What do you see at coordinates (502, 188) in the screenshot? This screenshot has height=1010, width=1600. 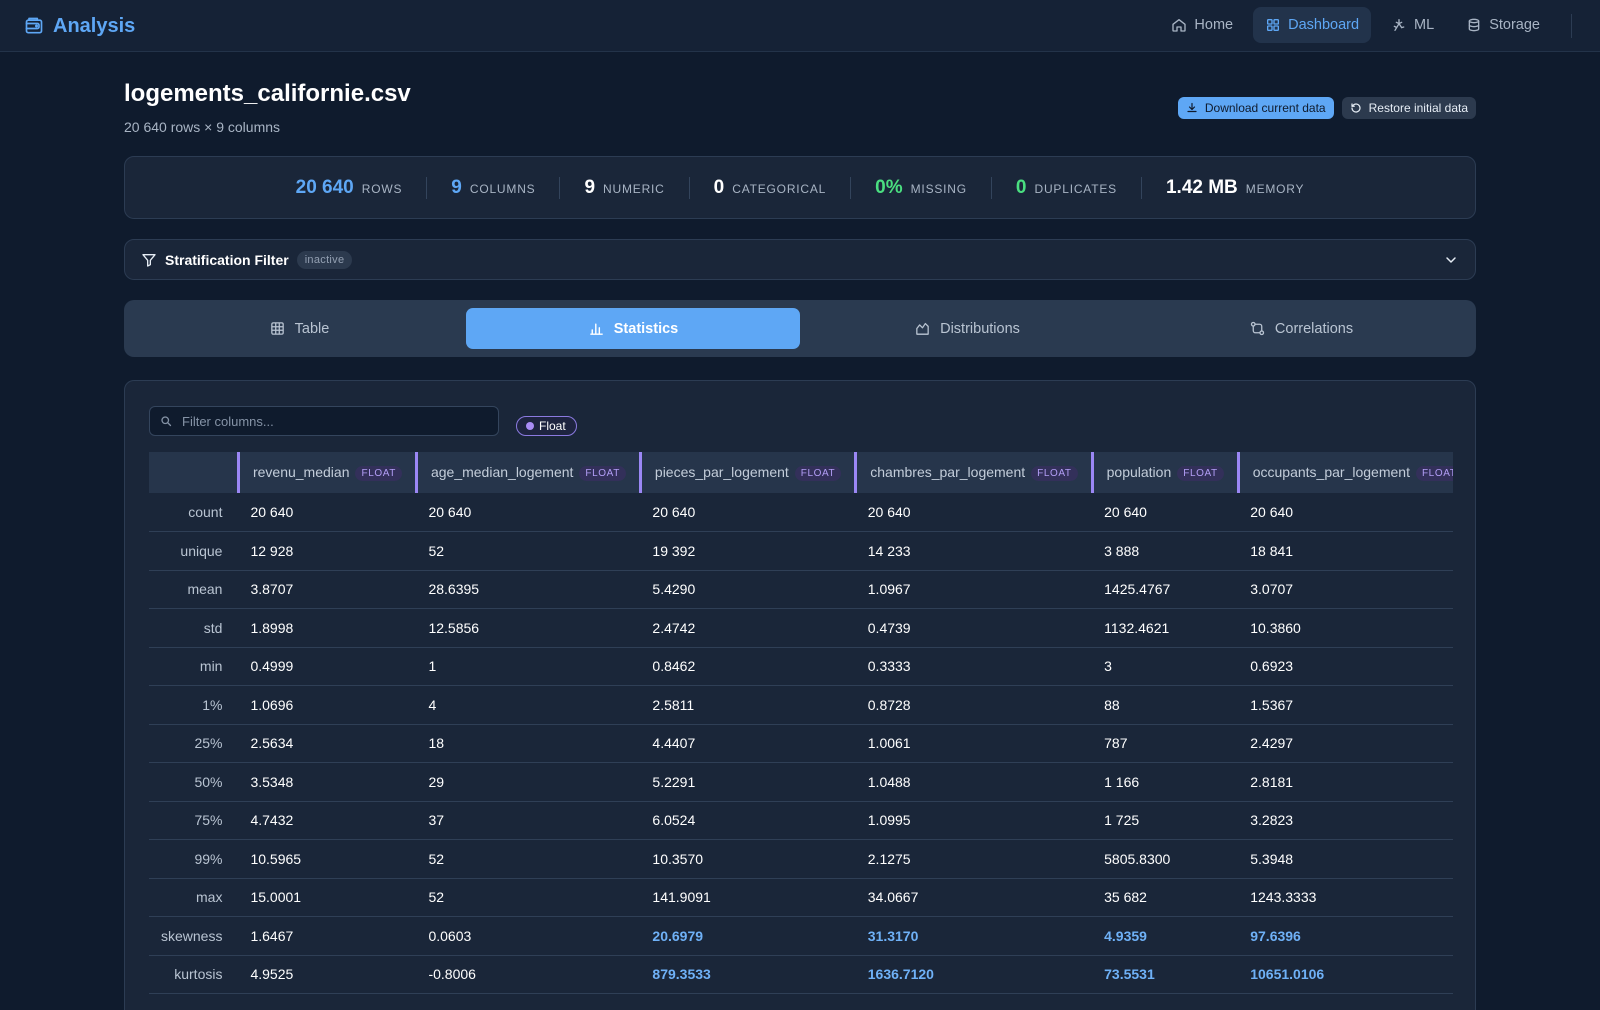 I see `stat-columns-label: COLUMNS` at bounding box center [502, 188].